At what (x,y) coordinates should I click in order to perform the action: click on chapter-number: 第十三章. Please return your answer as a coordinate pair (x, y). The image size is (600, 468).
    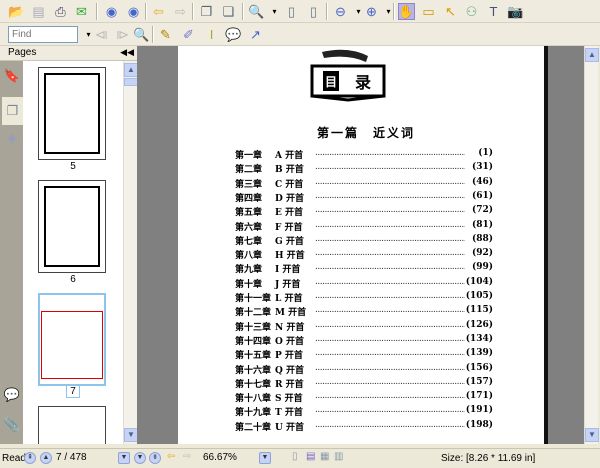
    Looking at the image, I should click on (253, 327).